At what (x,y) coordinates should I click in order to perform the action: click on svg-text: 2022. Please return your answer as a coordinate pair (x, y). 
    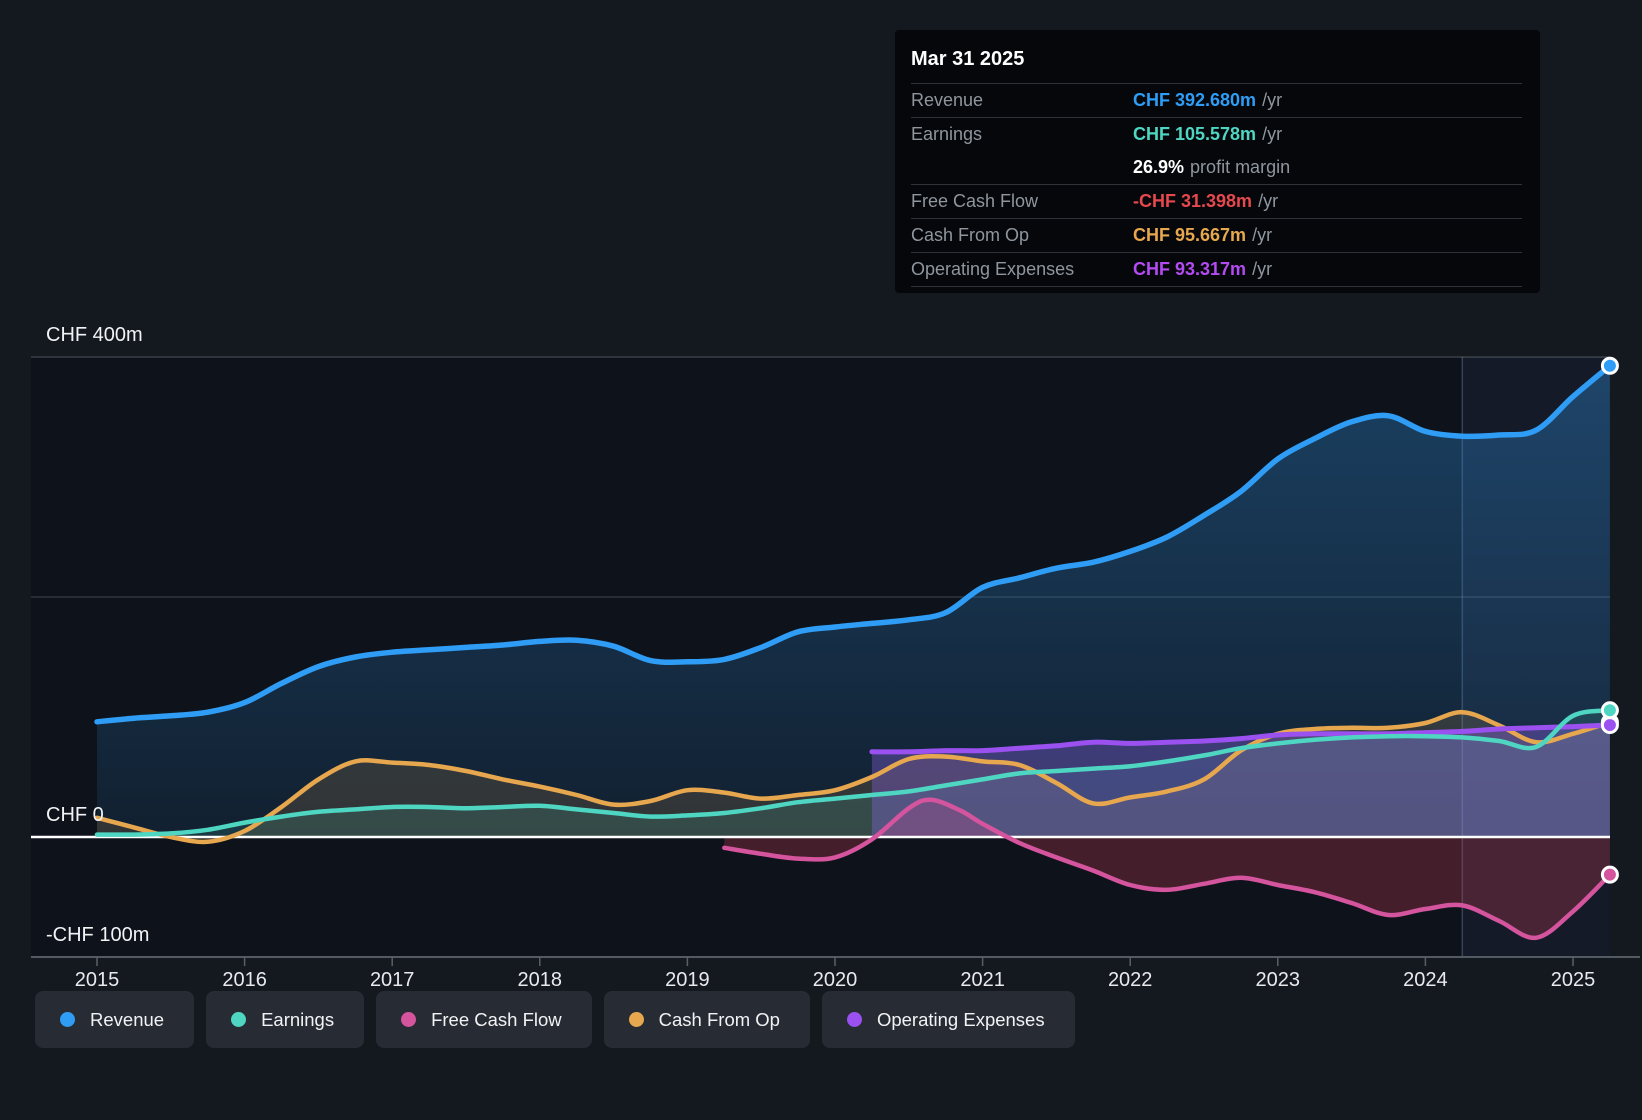
    Looking at the image, I should click on (1130, 980).